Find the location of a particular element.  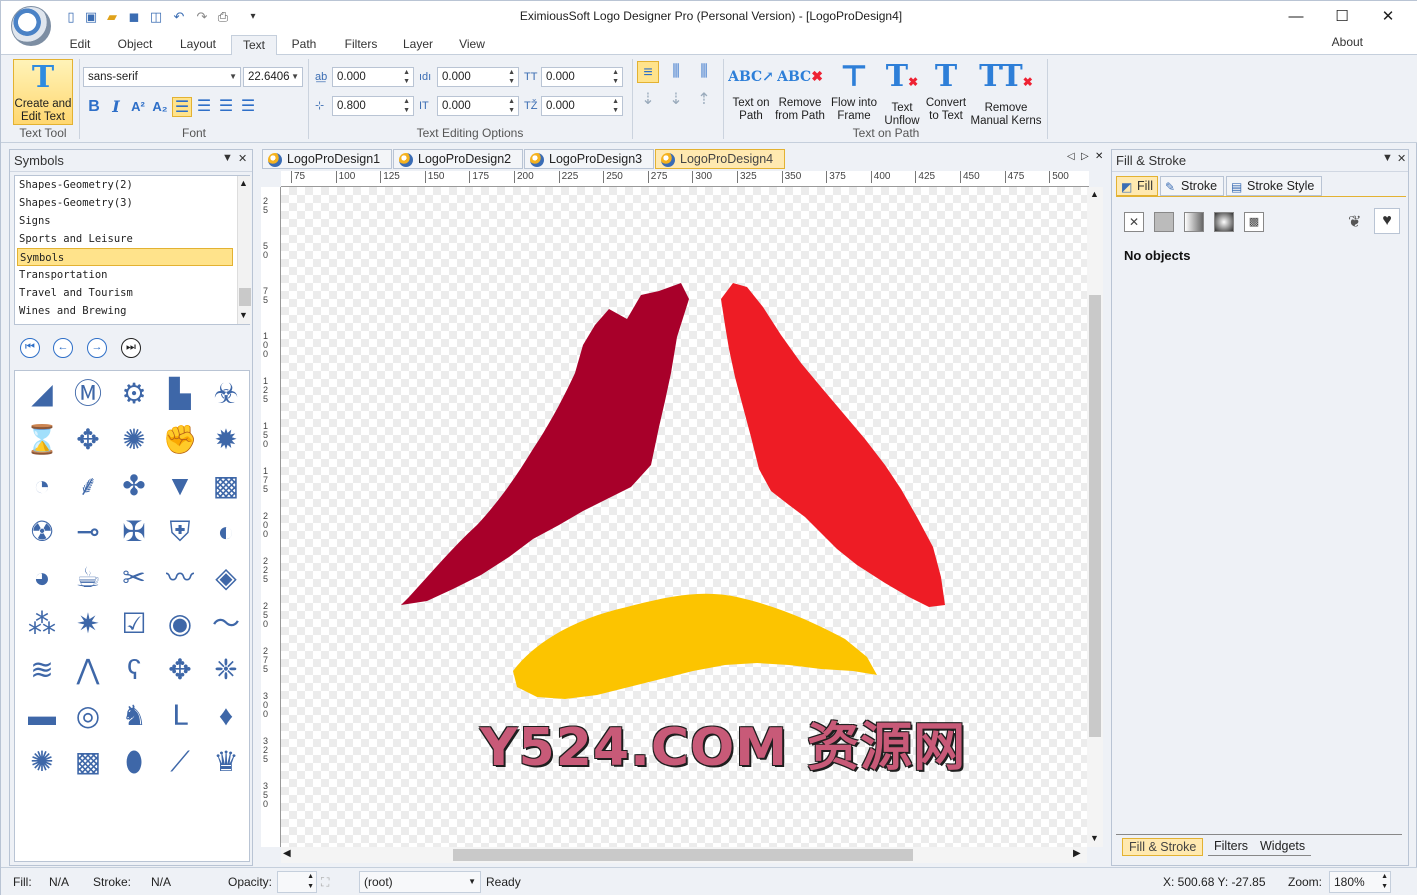

close-document-icon: ✕ is located at coordinates (1099, 156).